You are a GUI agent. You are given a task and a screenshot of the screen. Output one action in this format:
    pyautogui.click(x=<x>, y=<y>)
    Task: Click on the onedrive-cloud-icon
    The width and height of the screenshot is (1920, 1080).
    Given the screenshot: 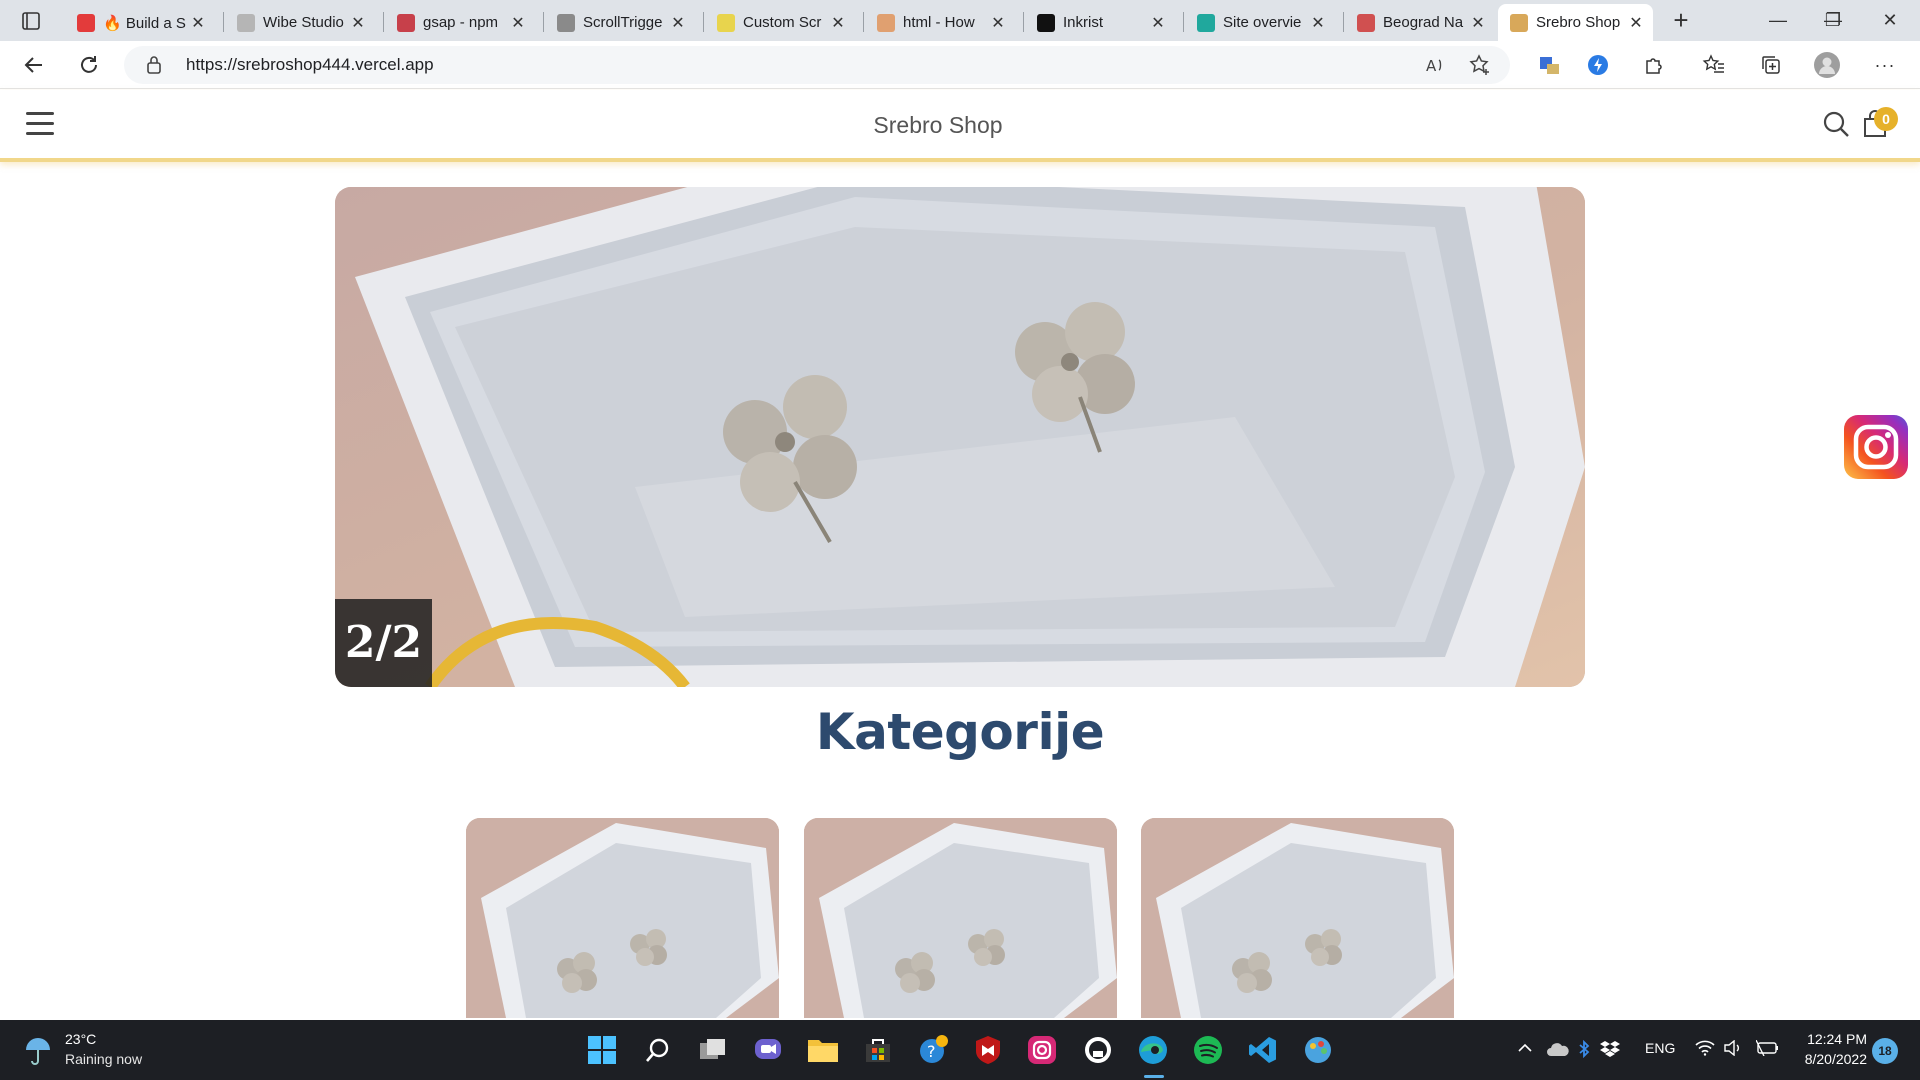 What is the action you would take?
    pyautogui.click(x=1558, y=1050)
    